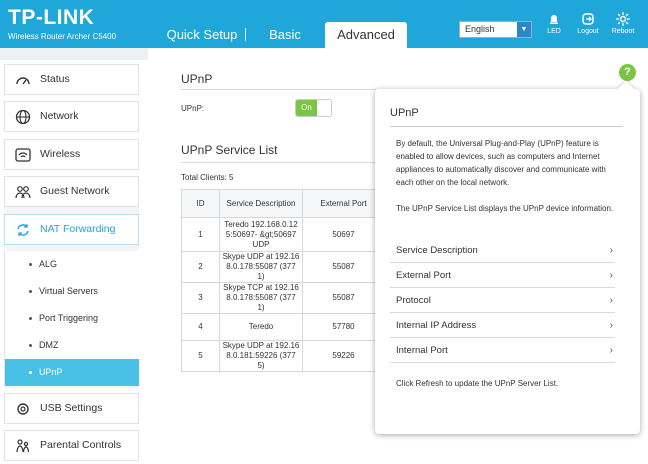  I want to click on cell-external-port: 57780, so click(343, 327).